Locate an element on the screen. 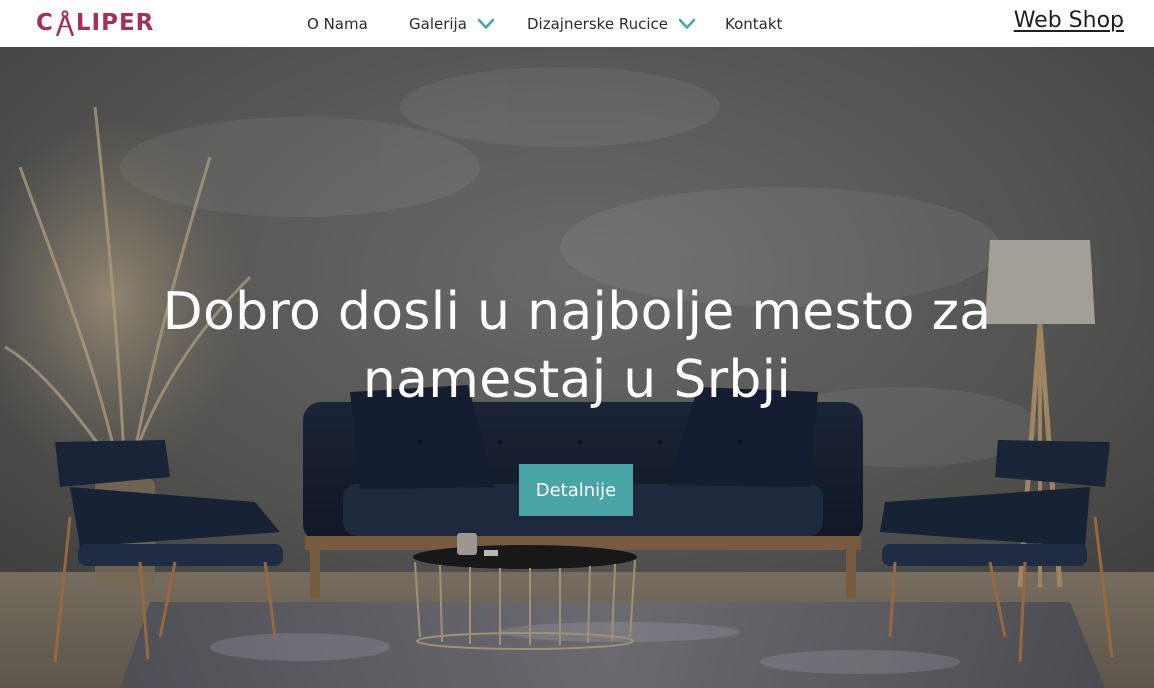 The width and height of the screenshot is (1154, 688). web-shop-link: Web Shop is located at coordinates (1069, 20).